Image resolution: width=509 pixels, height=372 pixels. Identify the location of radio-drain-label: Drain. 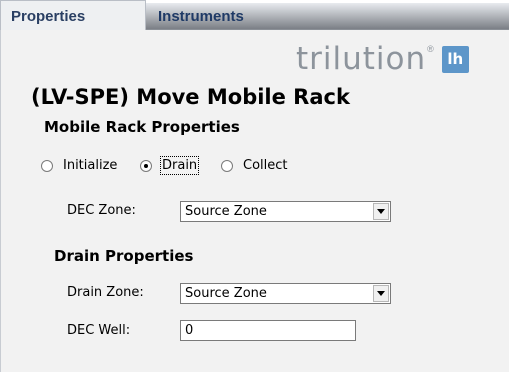
(179, 165).